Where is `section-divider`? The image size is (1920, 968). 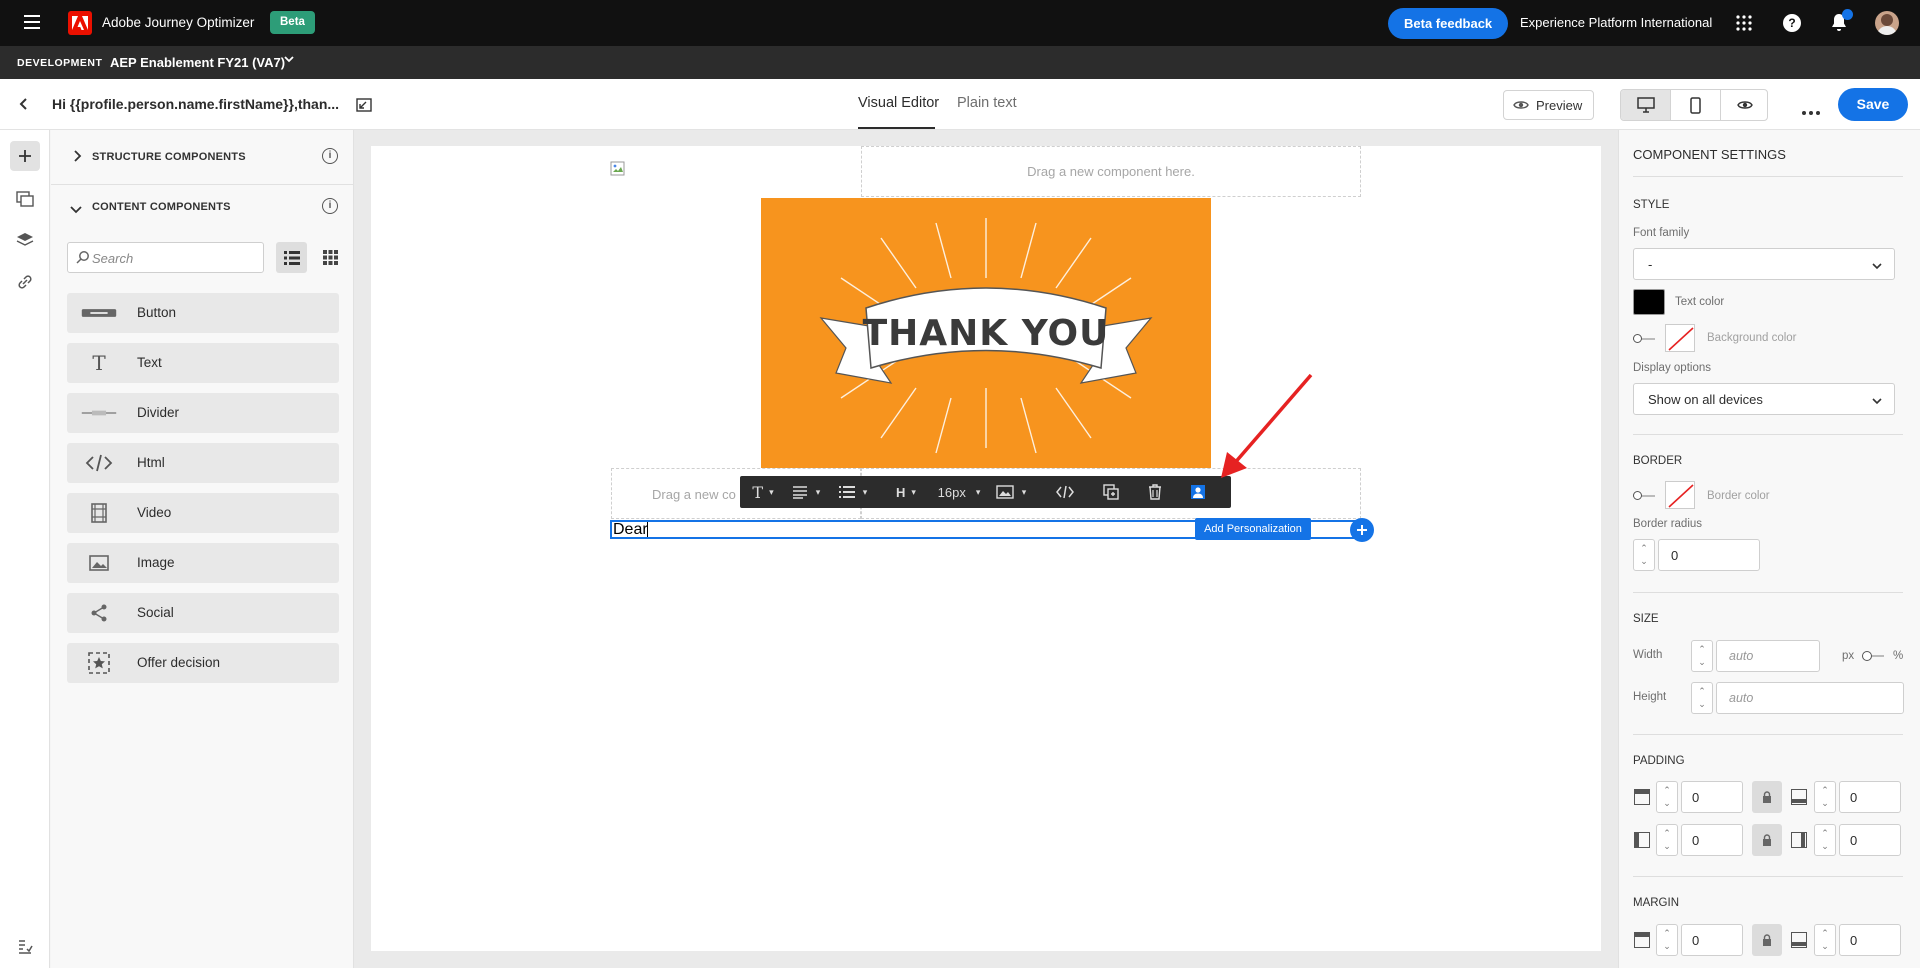
section-divider is located at coordinates (202, 184).